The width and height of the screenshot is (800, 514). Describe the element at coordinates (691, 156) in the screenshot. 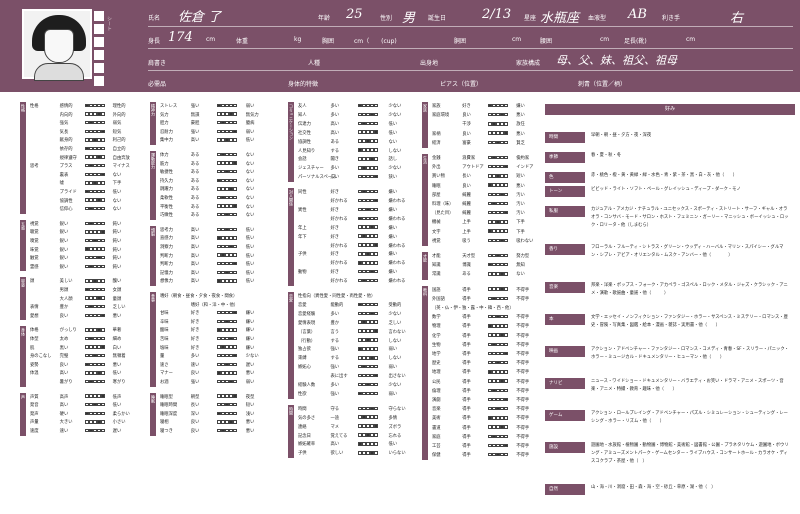

I see `preference-options: 春・夏・秋・冬` at that location.